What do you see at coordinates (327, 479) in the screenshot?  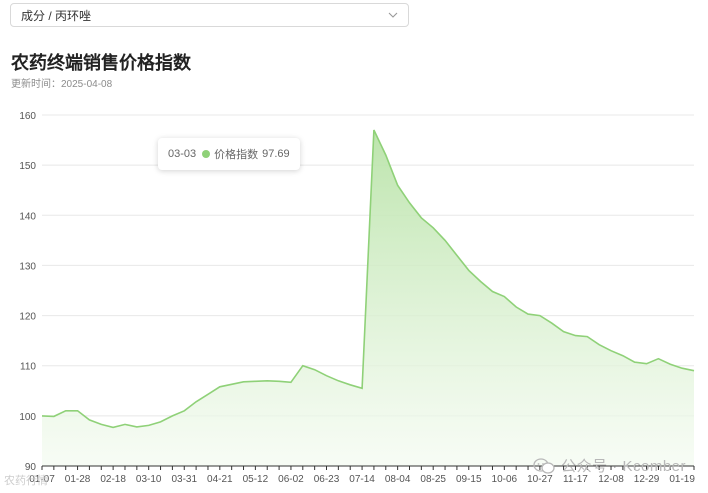 I see `x-tick-label: 06-23` at bounding box center [327, 479].